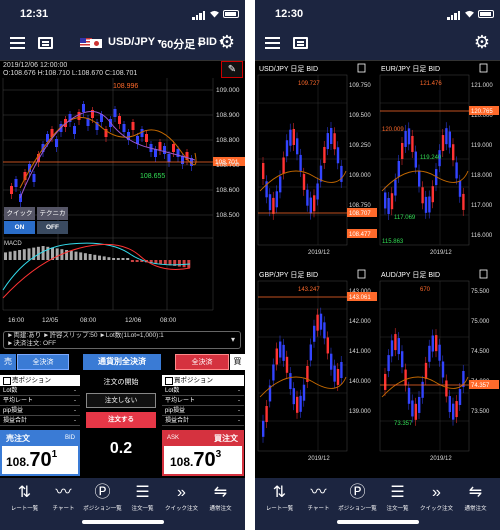 Image resolution: width=500 pixels, height=530 pixels. Describe the element at coordinates (19, 227) in the screenshot. I see `quick-order-on-toggle: ON` at that location.